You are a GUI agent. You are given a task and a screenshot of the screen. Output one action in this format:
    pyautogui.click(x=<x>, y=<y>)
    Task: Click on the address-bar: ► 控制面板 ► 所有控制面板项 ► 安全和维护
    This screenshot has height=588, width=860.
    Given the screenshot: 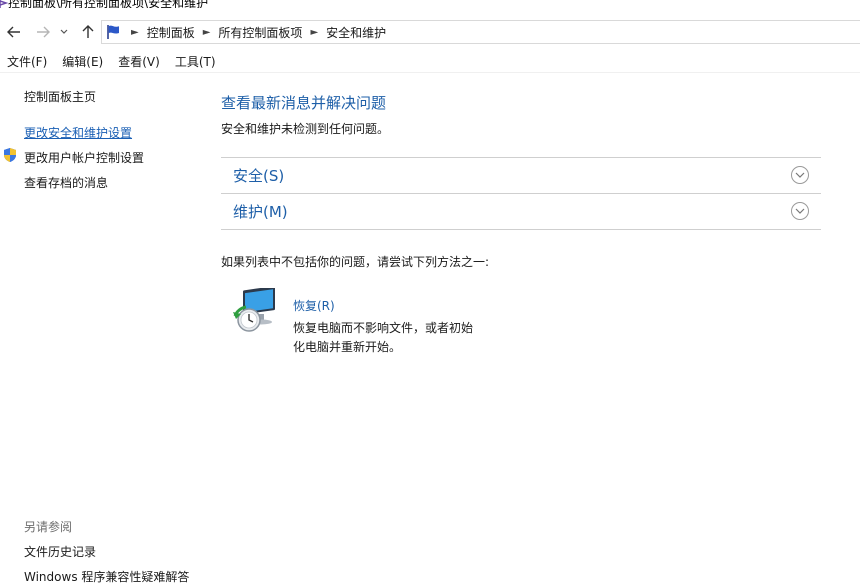 What is the action you would take?
    pyautogui.click(x=480, y=32)
    